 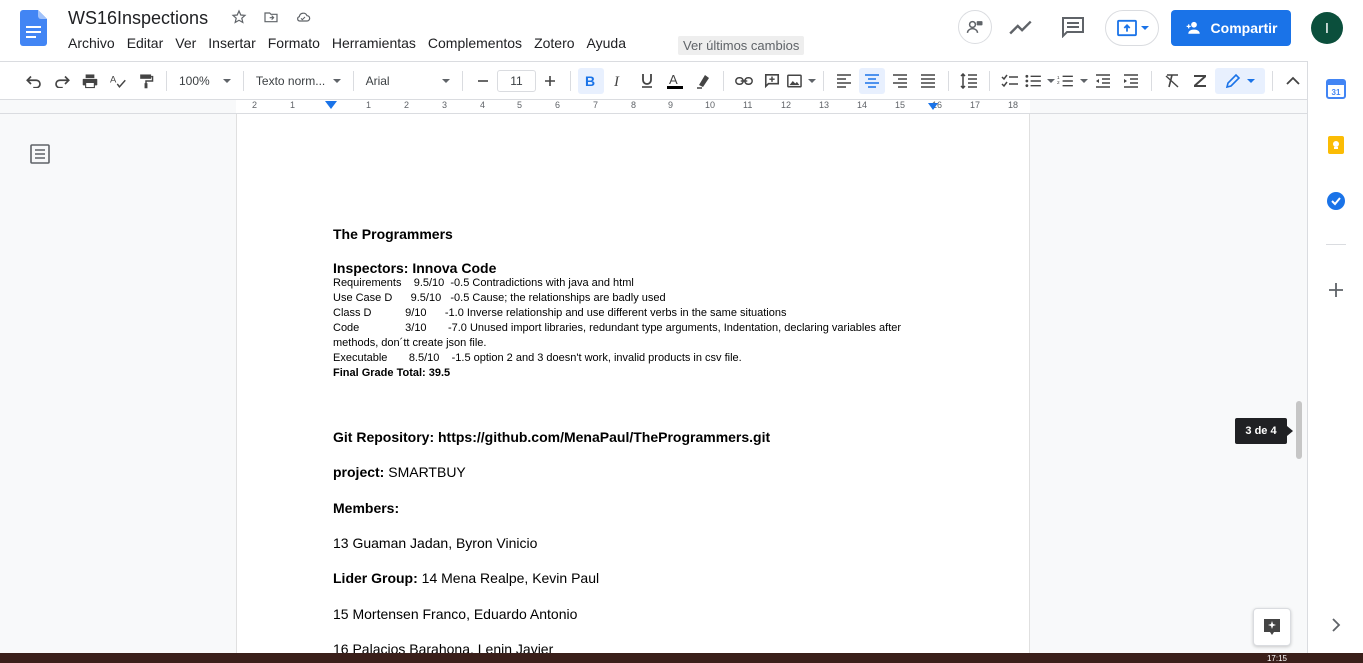 I want to click on menu-editar: Editar, so click(x=145, y=43).